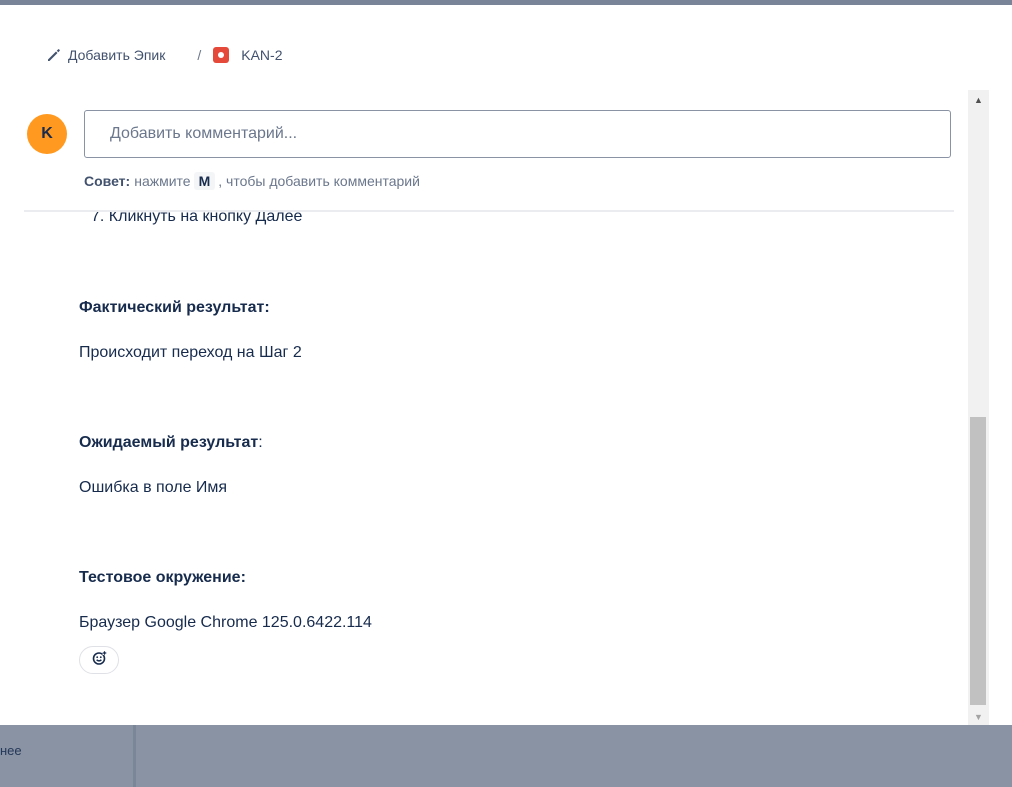 The height and width of the screenshot is (787, 1012). What do you see at coordinates (68, 756) in the screenshot?
I see `board-column: нее` at bounding box center [68, 756].